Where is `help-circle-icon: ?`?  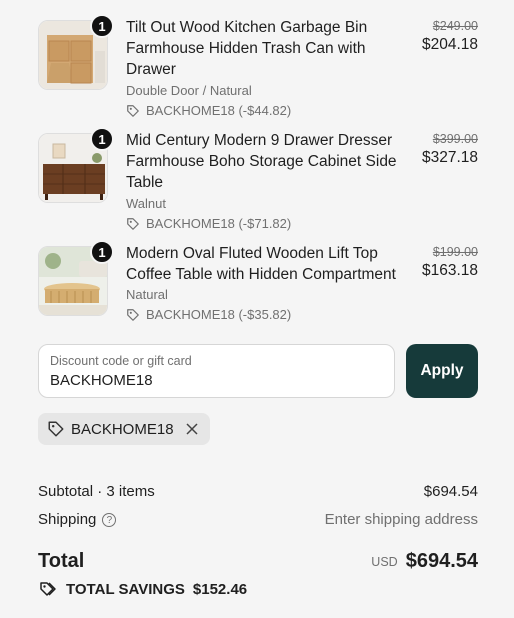
help-circle-icon: ? is located at coordinates (109, 520).